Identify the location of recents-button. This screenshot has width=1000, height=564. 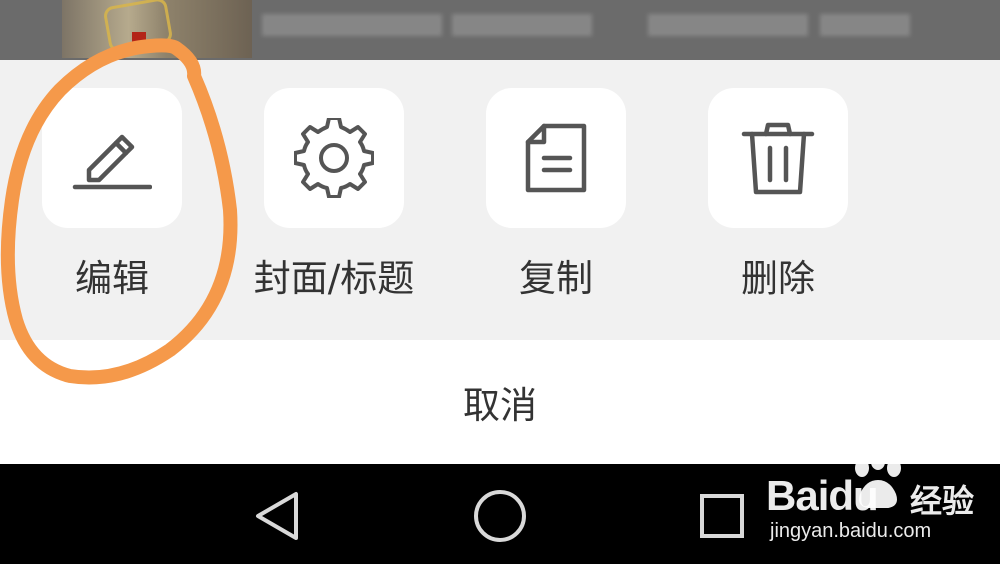
(722, 516).